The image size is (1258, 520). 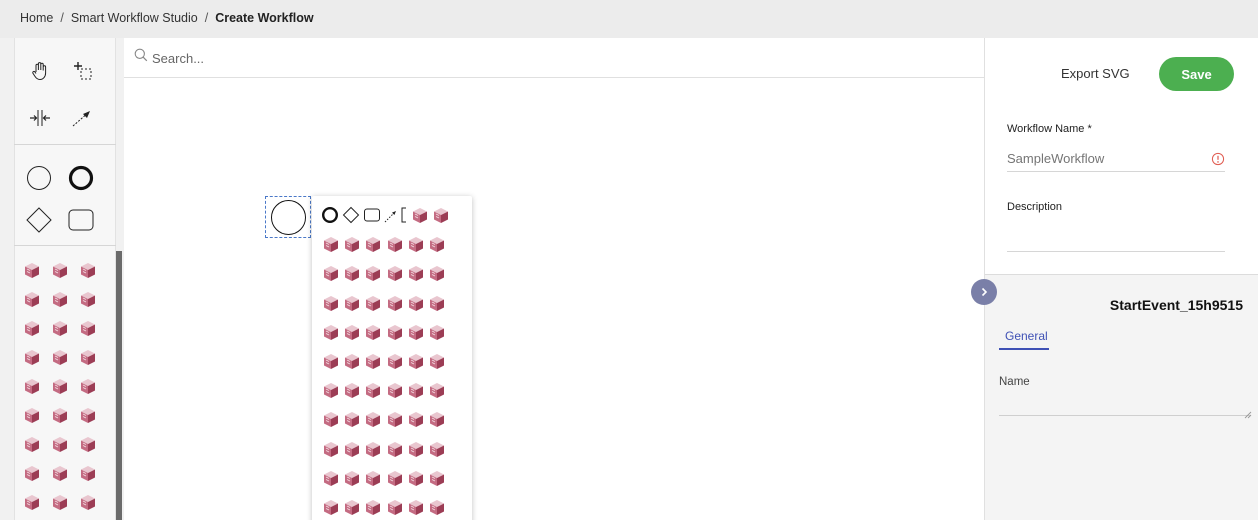 What do you see at coordinates (1125, 405) in the screenshot?
I see `name-field` at bounding box center [1125, 405].